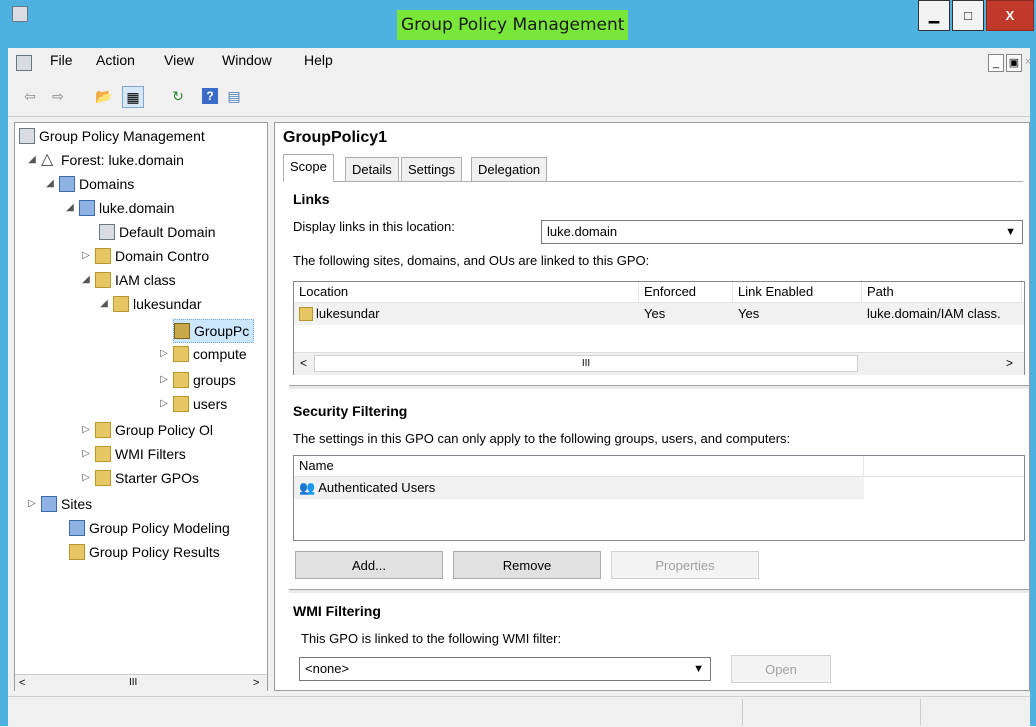 The width and height of the screenshot is (1036, 727). Describe the element at coordinates (335, 137) in the screenshot. I see `gpo-title: GroupPolicy1` at that location.